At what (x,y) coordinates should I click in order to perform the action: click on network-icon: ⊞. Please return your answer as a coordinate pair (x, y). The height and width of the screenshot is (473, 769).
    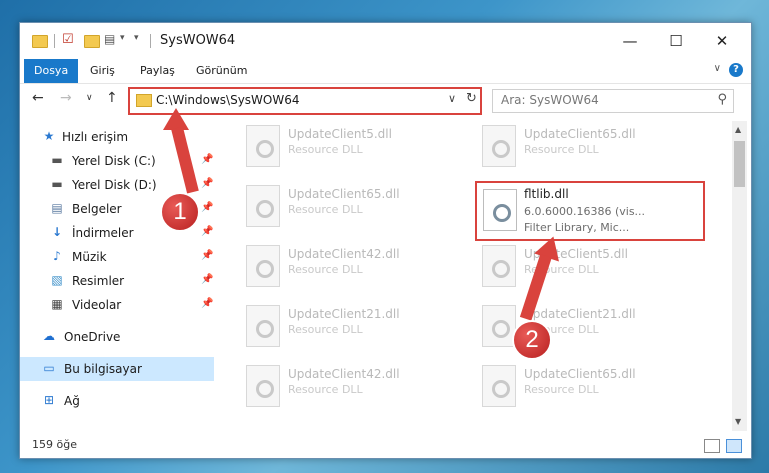
    Looking at the image, I should click on (49, 400).